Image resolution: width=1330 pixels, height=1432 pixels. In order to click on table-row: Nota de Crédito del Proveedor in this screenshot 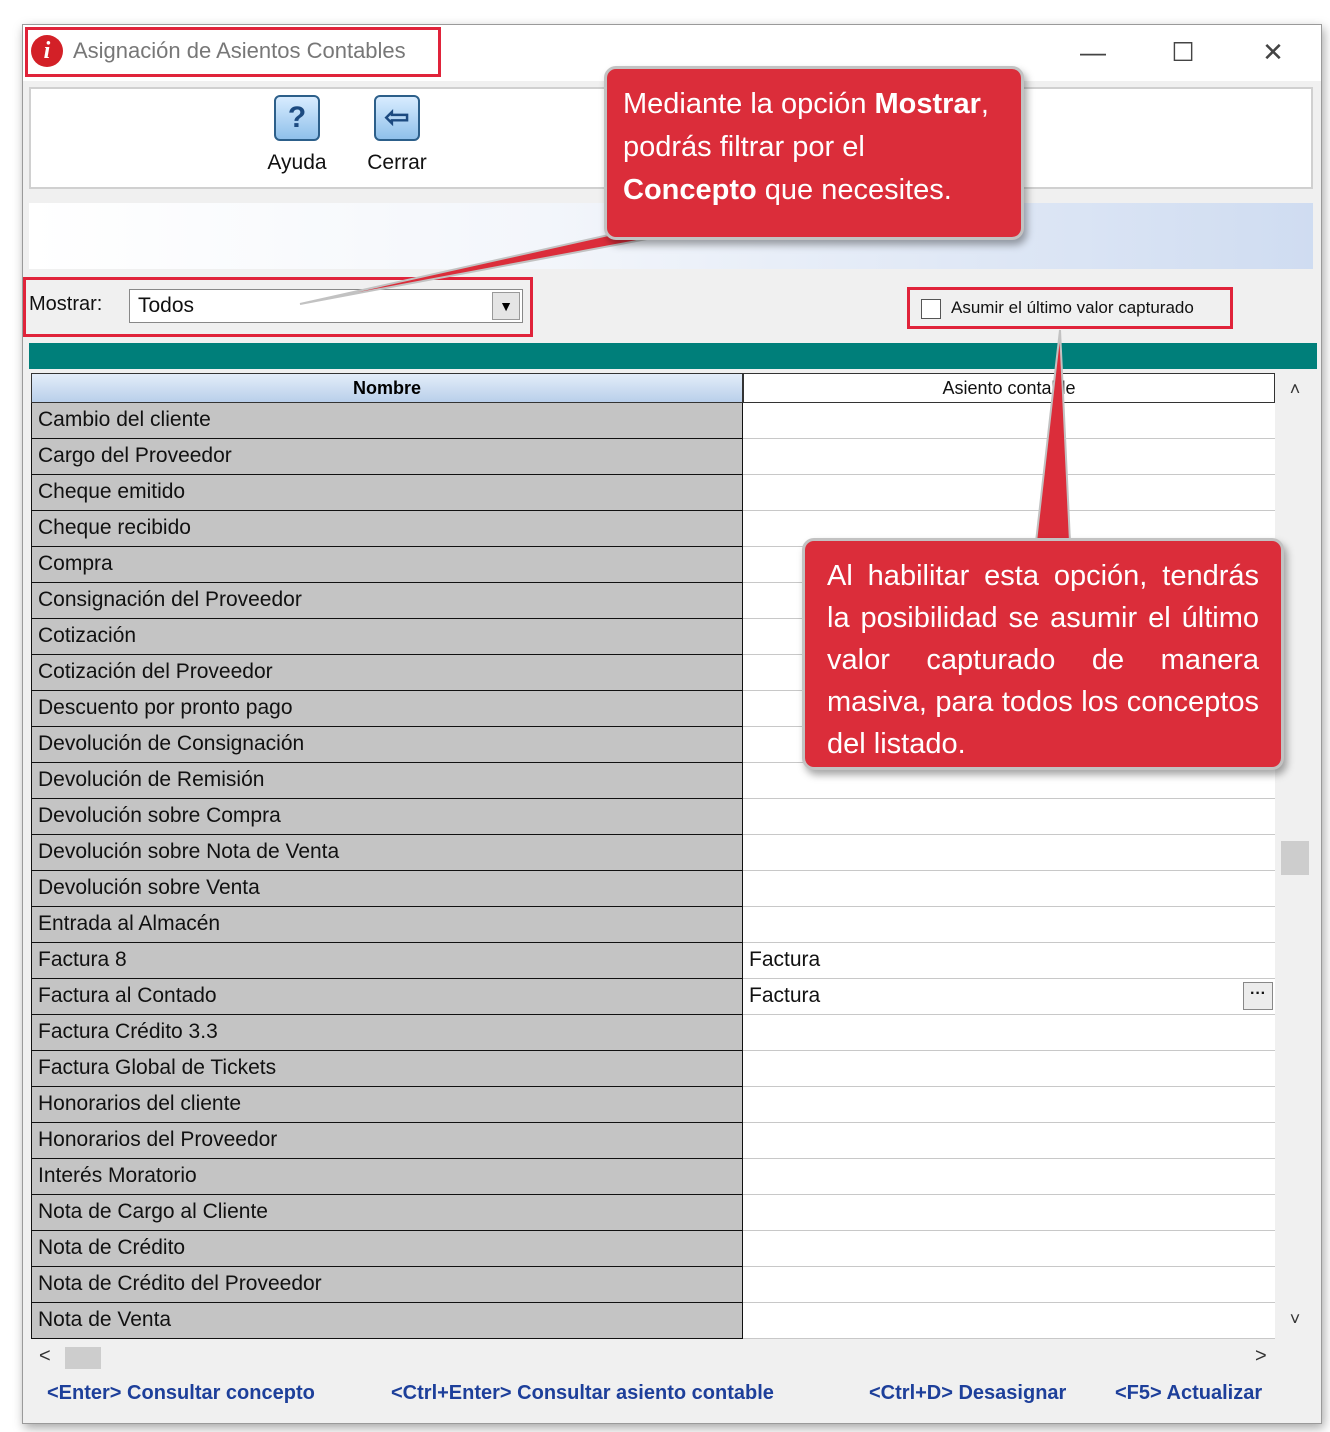, I will do `click(653, 1285)`.